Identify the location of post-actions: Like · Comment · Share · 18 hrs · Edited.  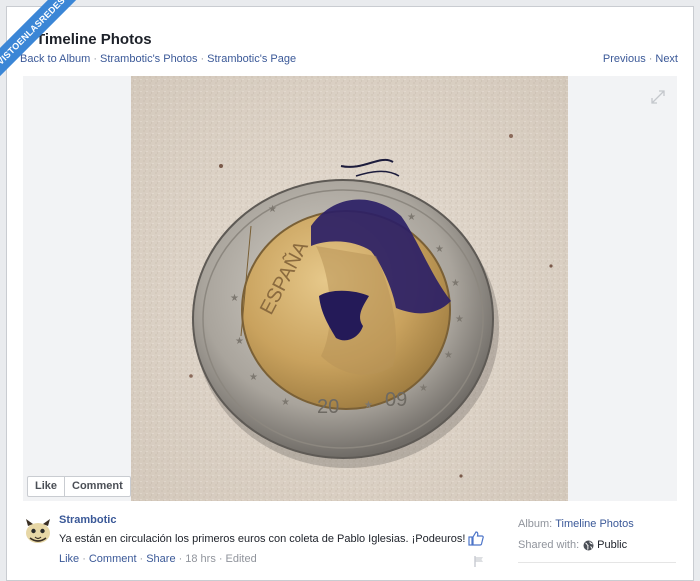
(158, 559).